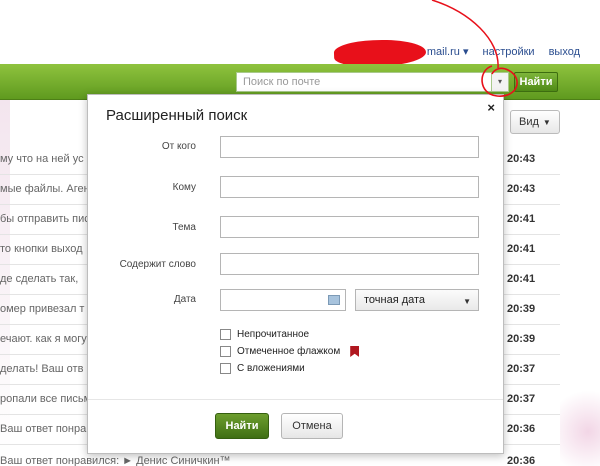 The width and height of the screenshot is (600, 466). Describe the element at coordinates (500, 82) in the screenshot. I see `search-options-dropdown: ▾` at that location.